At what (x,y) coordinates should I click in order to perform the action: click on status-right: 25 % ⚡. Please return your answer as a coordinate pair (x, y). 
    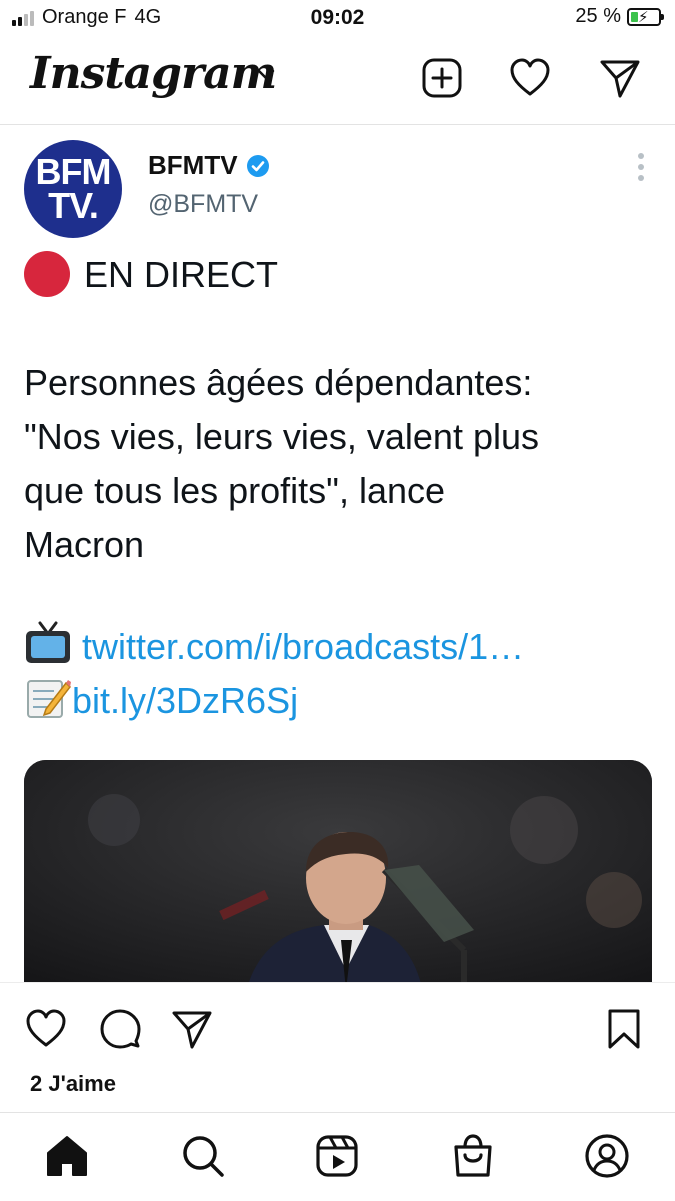
    Looking at the image, I should click on (619, 16).